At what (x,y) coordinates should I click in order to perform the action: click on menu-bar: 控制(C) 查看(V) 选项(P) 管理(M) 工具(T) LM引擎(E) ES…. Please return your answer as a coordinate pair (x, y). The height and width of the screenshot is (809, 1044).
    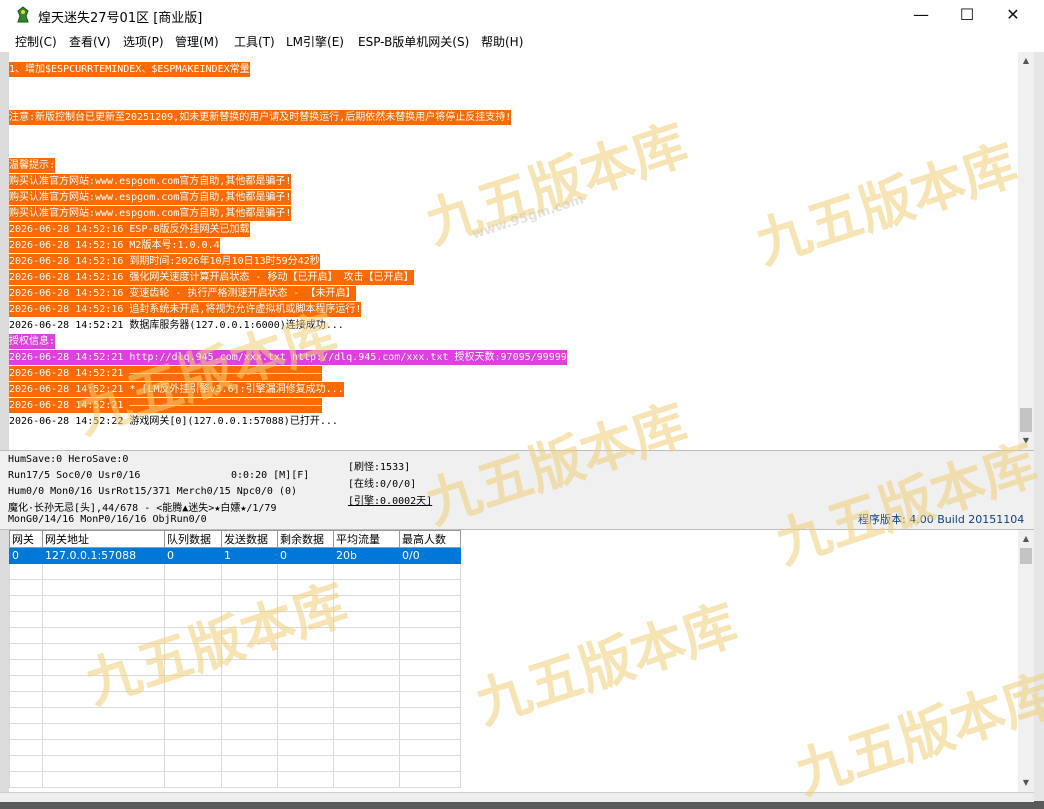
    Looking at the image, I should click on (521, 41).